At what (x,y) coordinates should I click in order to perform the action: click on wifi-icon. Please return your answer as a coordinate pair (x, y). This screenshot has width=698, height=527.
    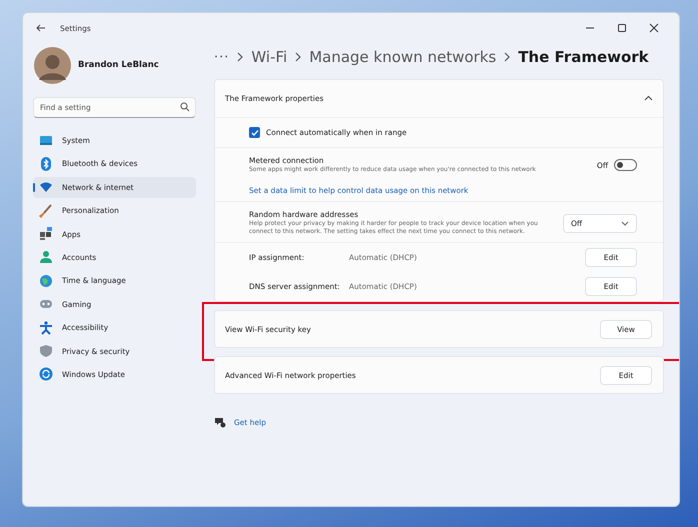
    Looking at the image, I should click on (46, 187).